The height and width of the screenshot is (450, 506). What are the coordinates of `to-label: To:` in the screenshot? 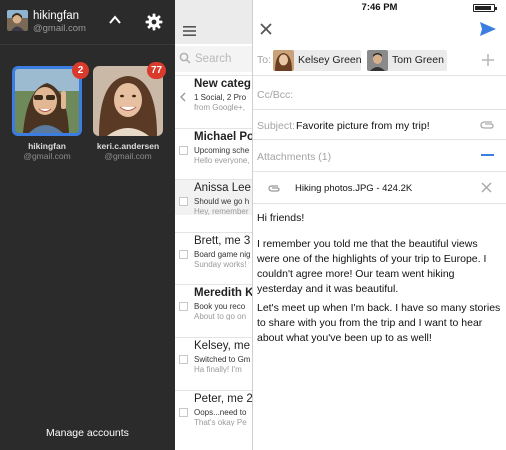 It's located at (264, 60).